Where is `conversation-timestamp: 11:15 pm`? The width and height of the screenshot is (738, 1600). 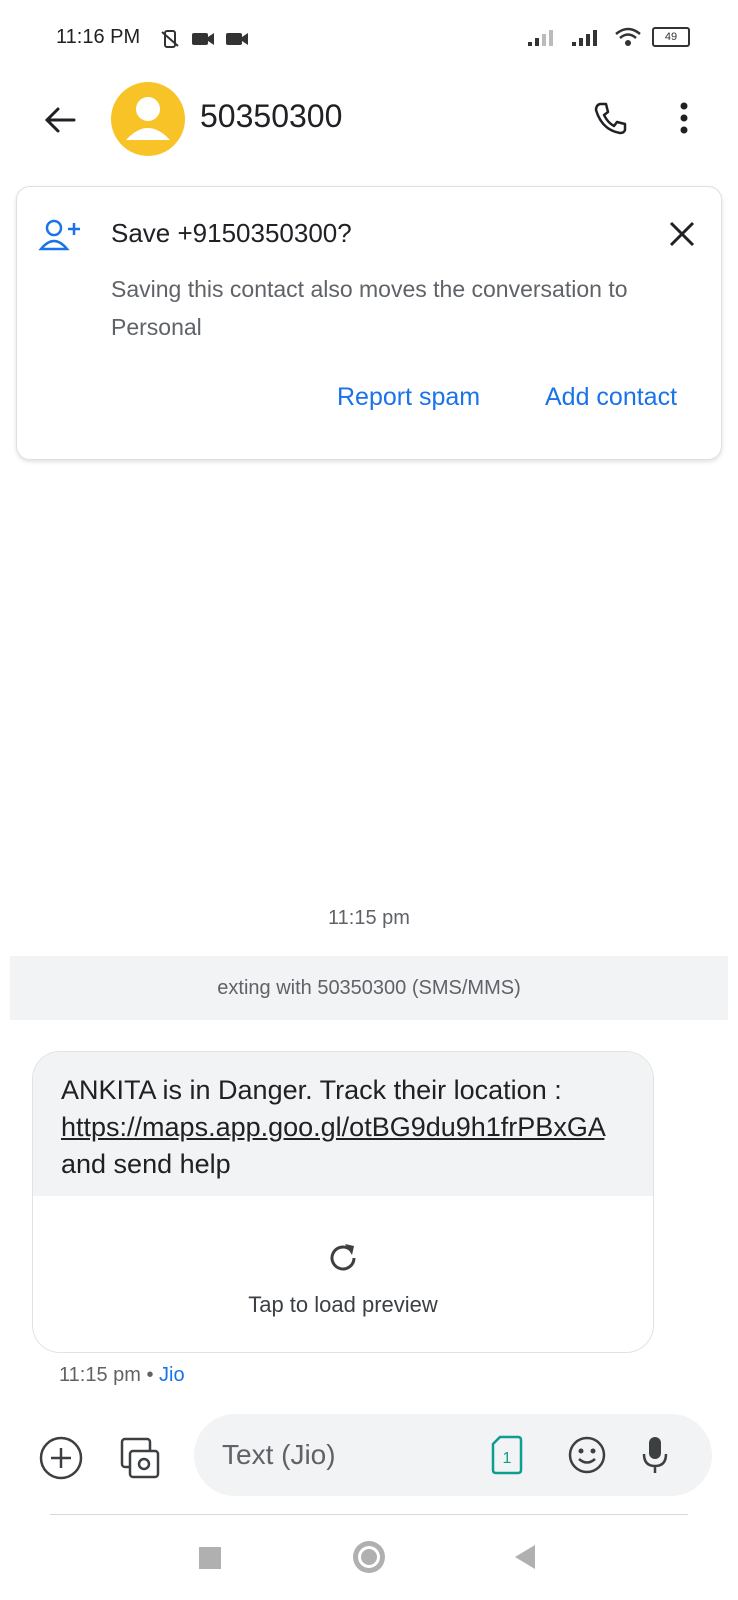
conversation-timestamp: 11:15 pm is located at coordinates (369, 918).